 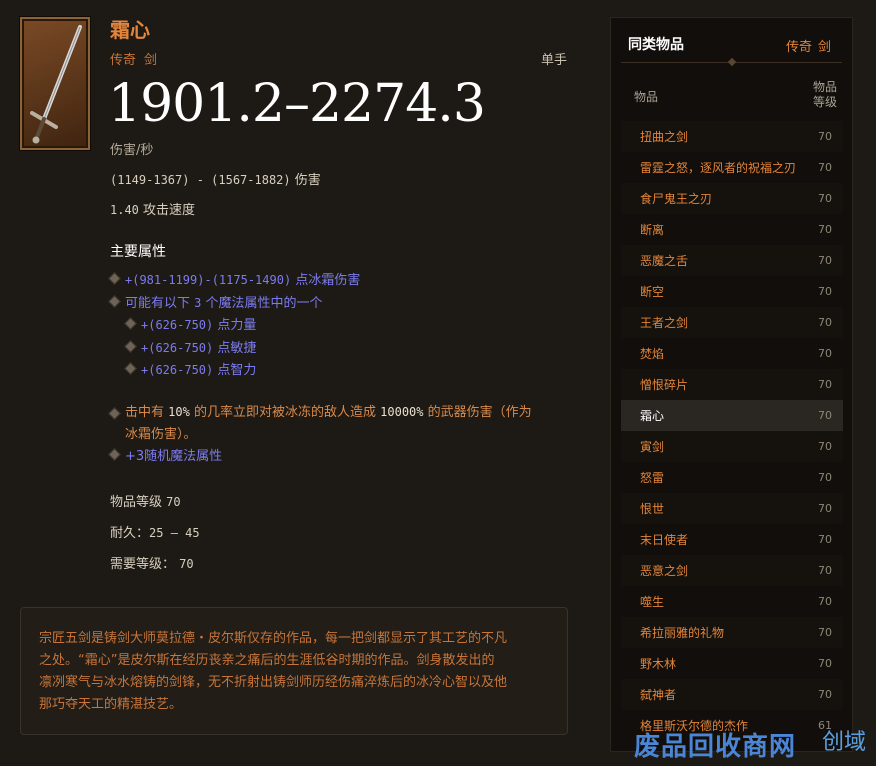 What do you see at coordinates (664, 260) in the screenshot?
I see `list-item-name: 恶魔之舌` at bounding box center [664, 260].